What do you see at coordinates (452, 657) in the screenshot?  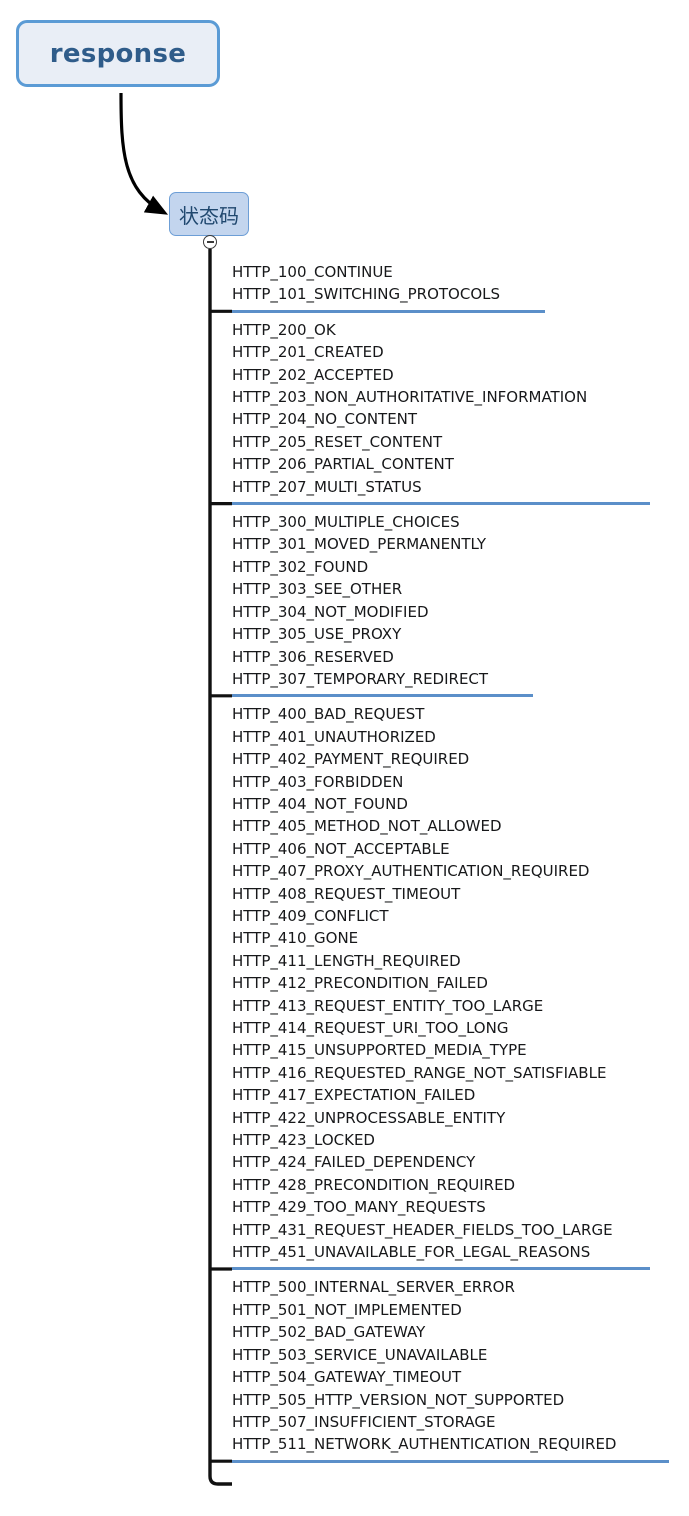 I see `status-code-item: HTTP_306_RESERVED` at bounding box center [452, 657].